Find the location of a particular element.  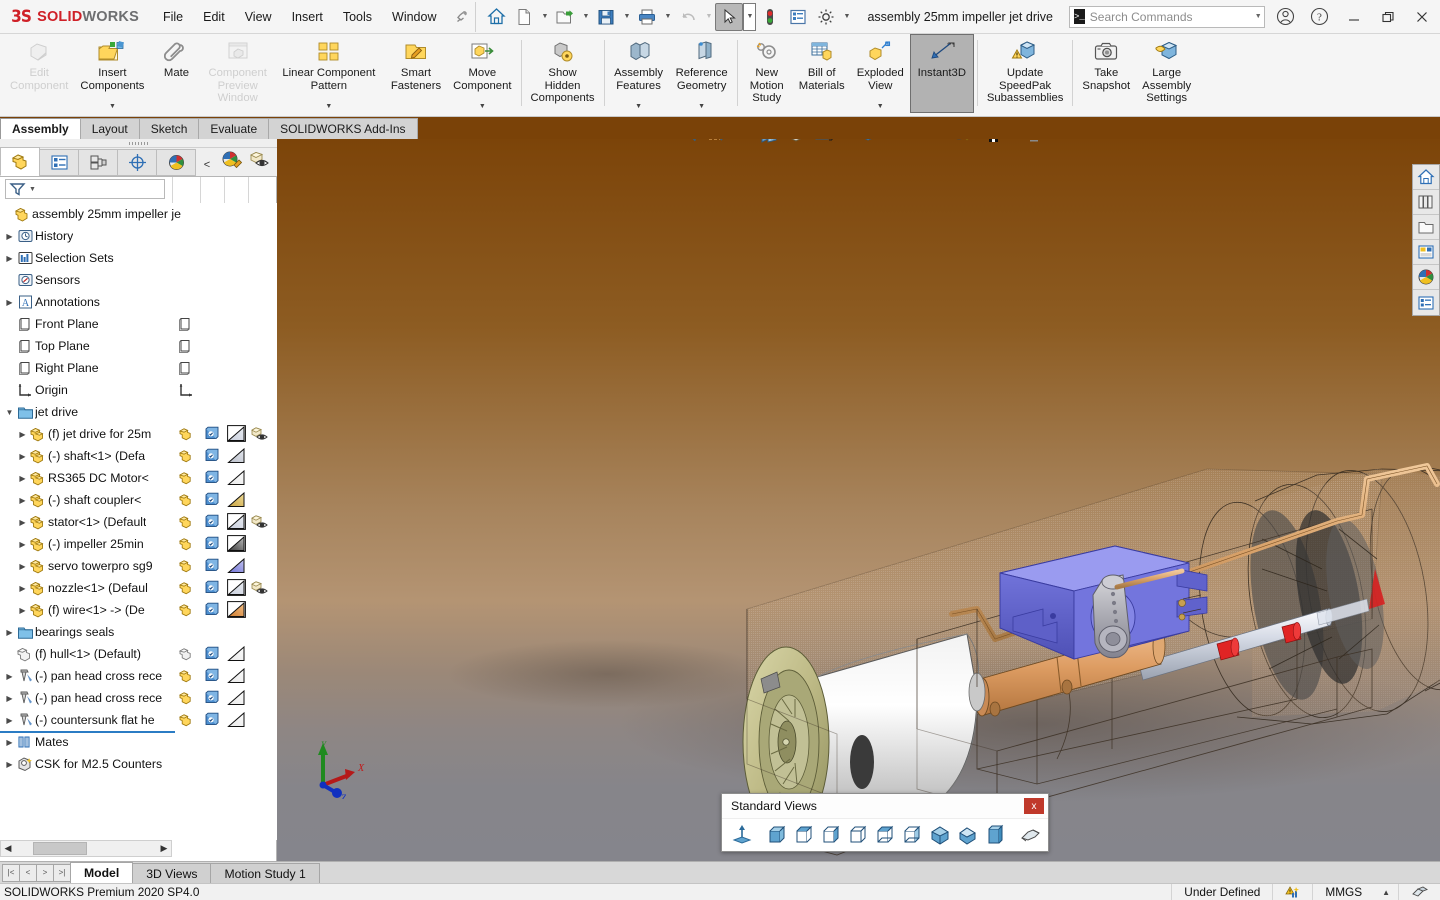

restore-doc-icon is located at coordinates (1388, 139).